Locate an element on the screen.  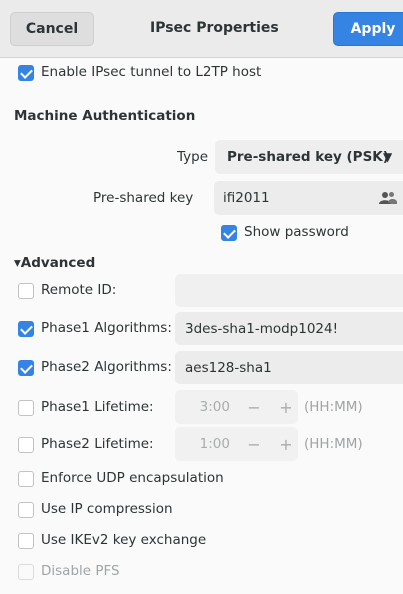
expander-icon: ▾ is located at coordinates (17, 263).